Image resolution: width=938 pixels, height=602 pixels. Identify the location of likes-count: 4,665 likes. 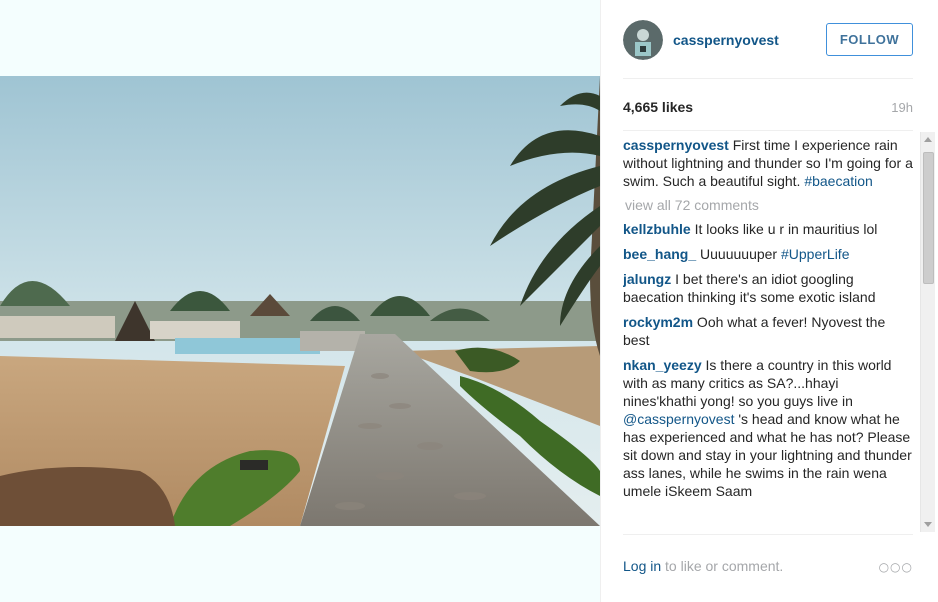
(658, 107).